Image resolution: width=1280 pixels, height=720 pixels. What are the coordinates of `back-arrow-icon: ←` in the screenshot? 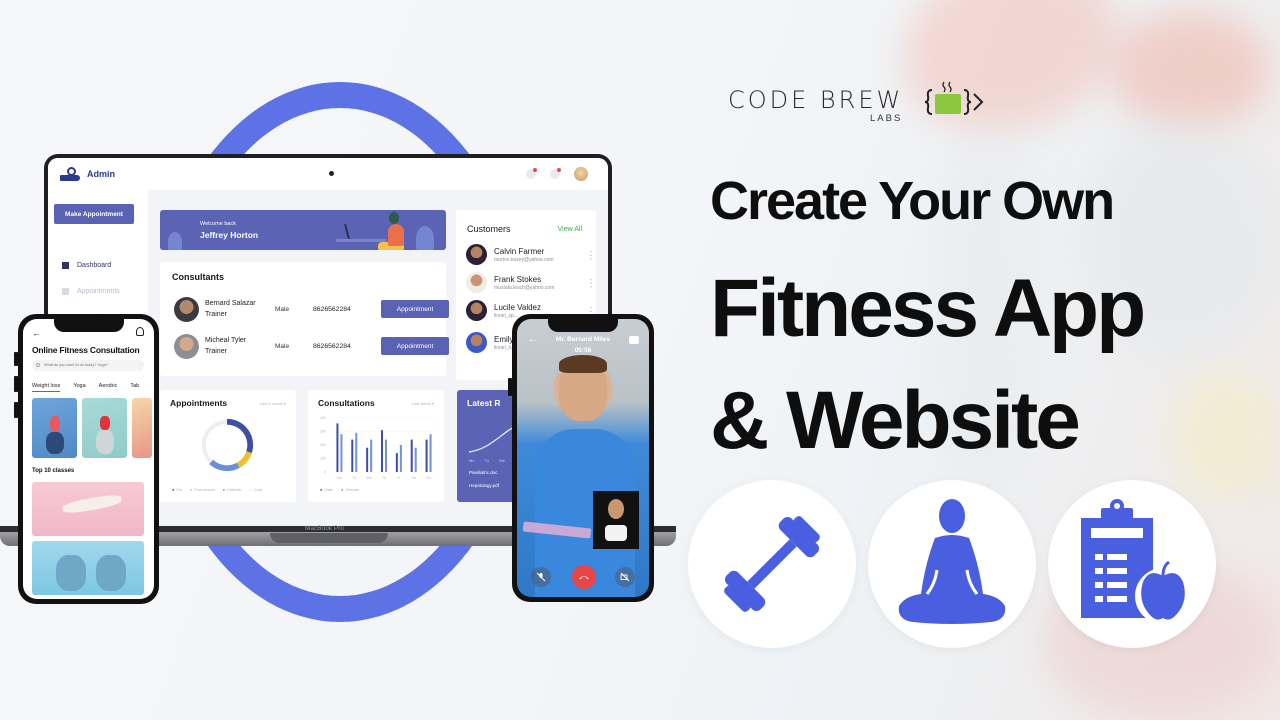 It's located at (36, 333).